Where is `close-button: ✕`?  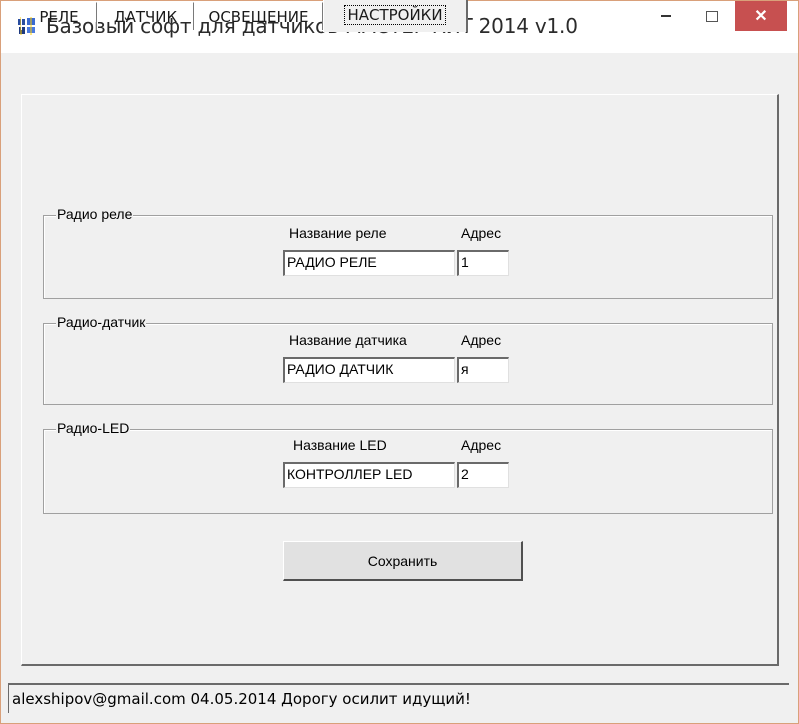 close-button: ✕ is located at coordinates (761, 16).